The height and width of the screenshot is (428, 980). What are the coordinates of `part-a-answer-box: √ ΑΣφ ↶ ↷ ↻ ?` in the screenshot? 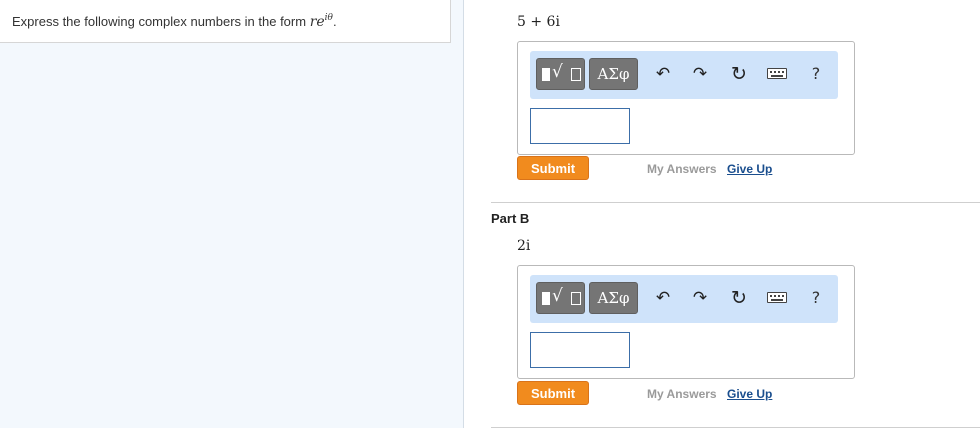 It's located at (686, 98).